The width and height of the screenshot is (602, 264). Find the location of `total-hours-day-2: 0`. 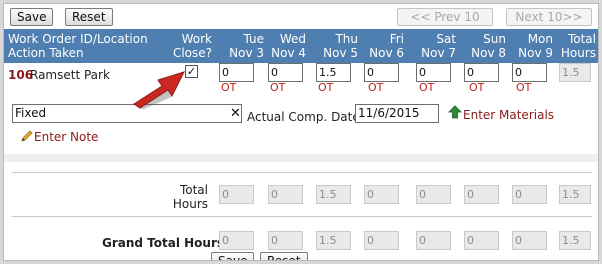

total-hours-day-2: 0 is located at coordinates (285, 194).